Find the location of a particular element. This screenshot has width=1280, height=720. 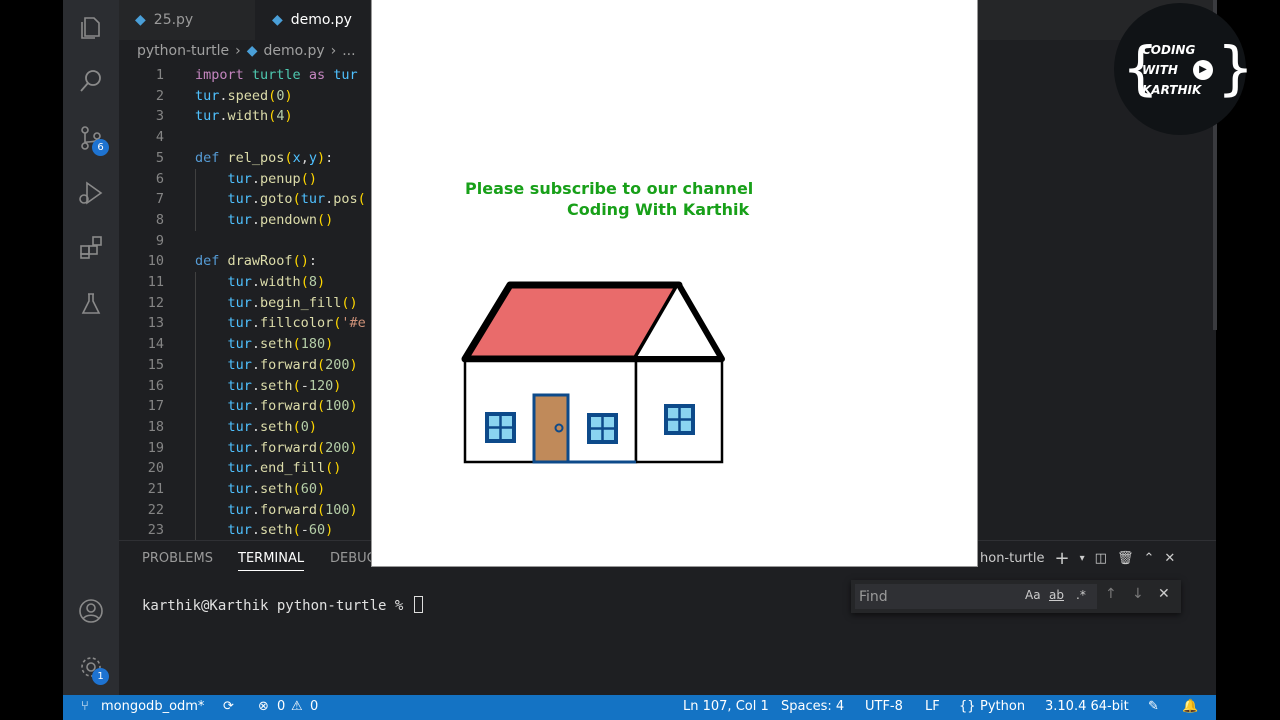

new-terminal-icon: + is located at coordinates (1062, 558).